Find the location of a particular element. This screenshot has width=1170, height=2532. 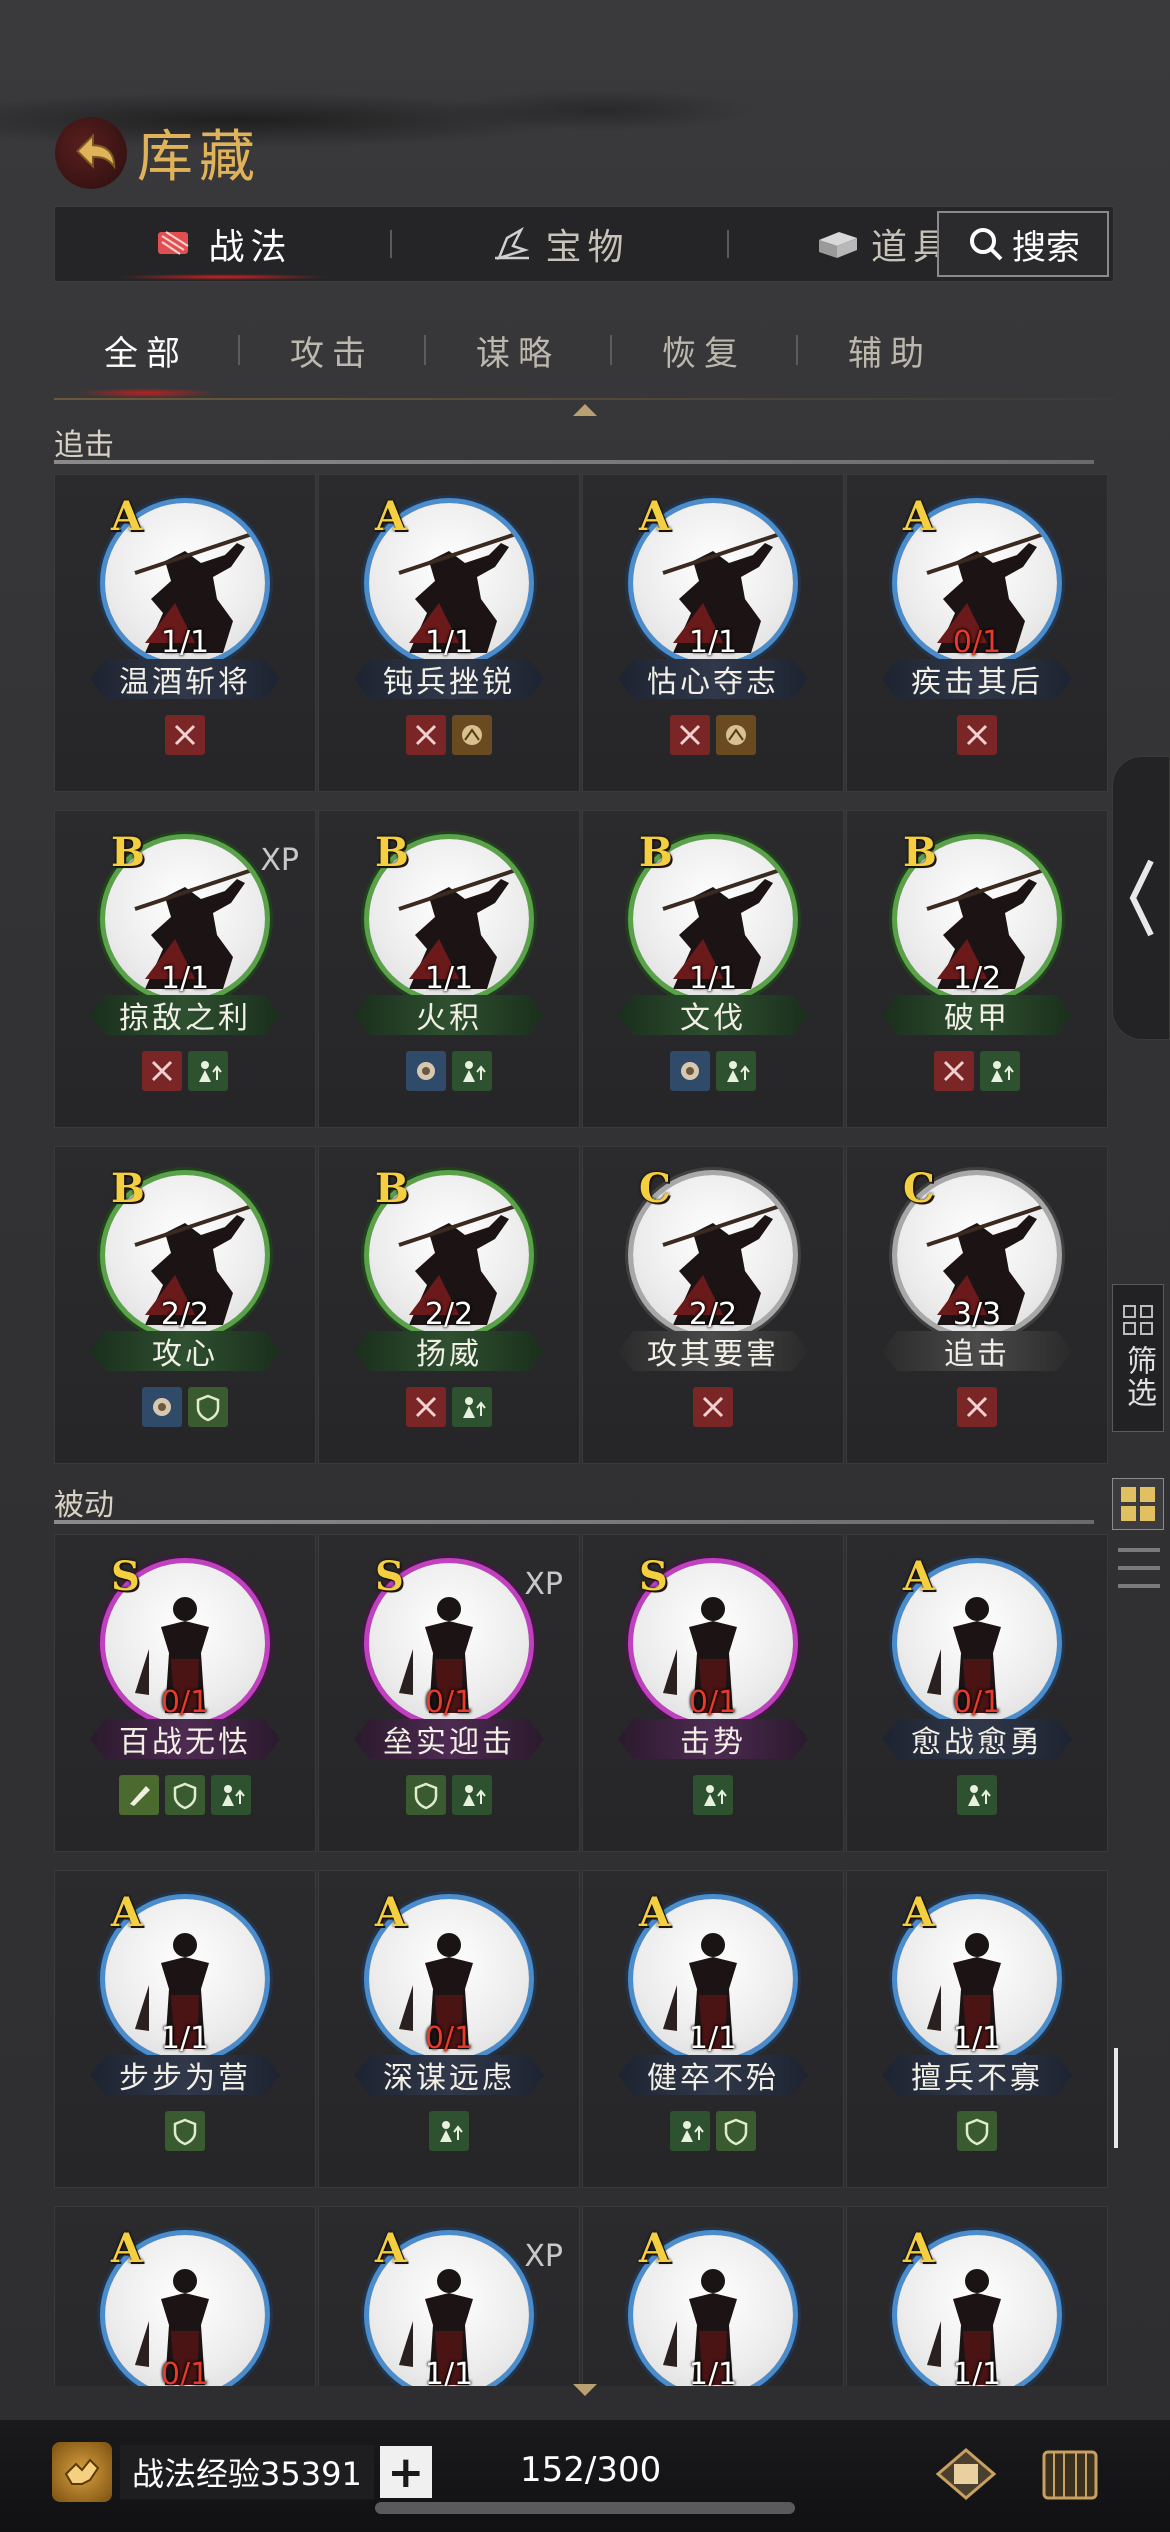

side-panel-handle is located at coordinates (1141, 898).